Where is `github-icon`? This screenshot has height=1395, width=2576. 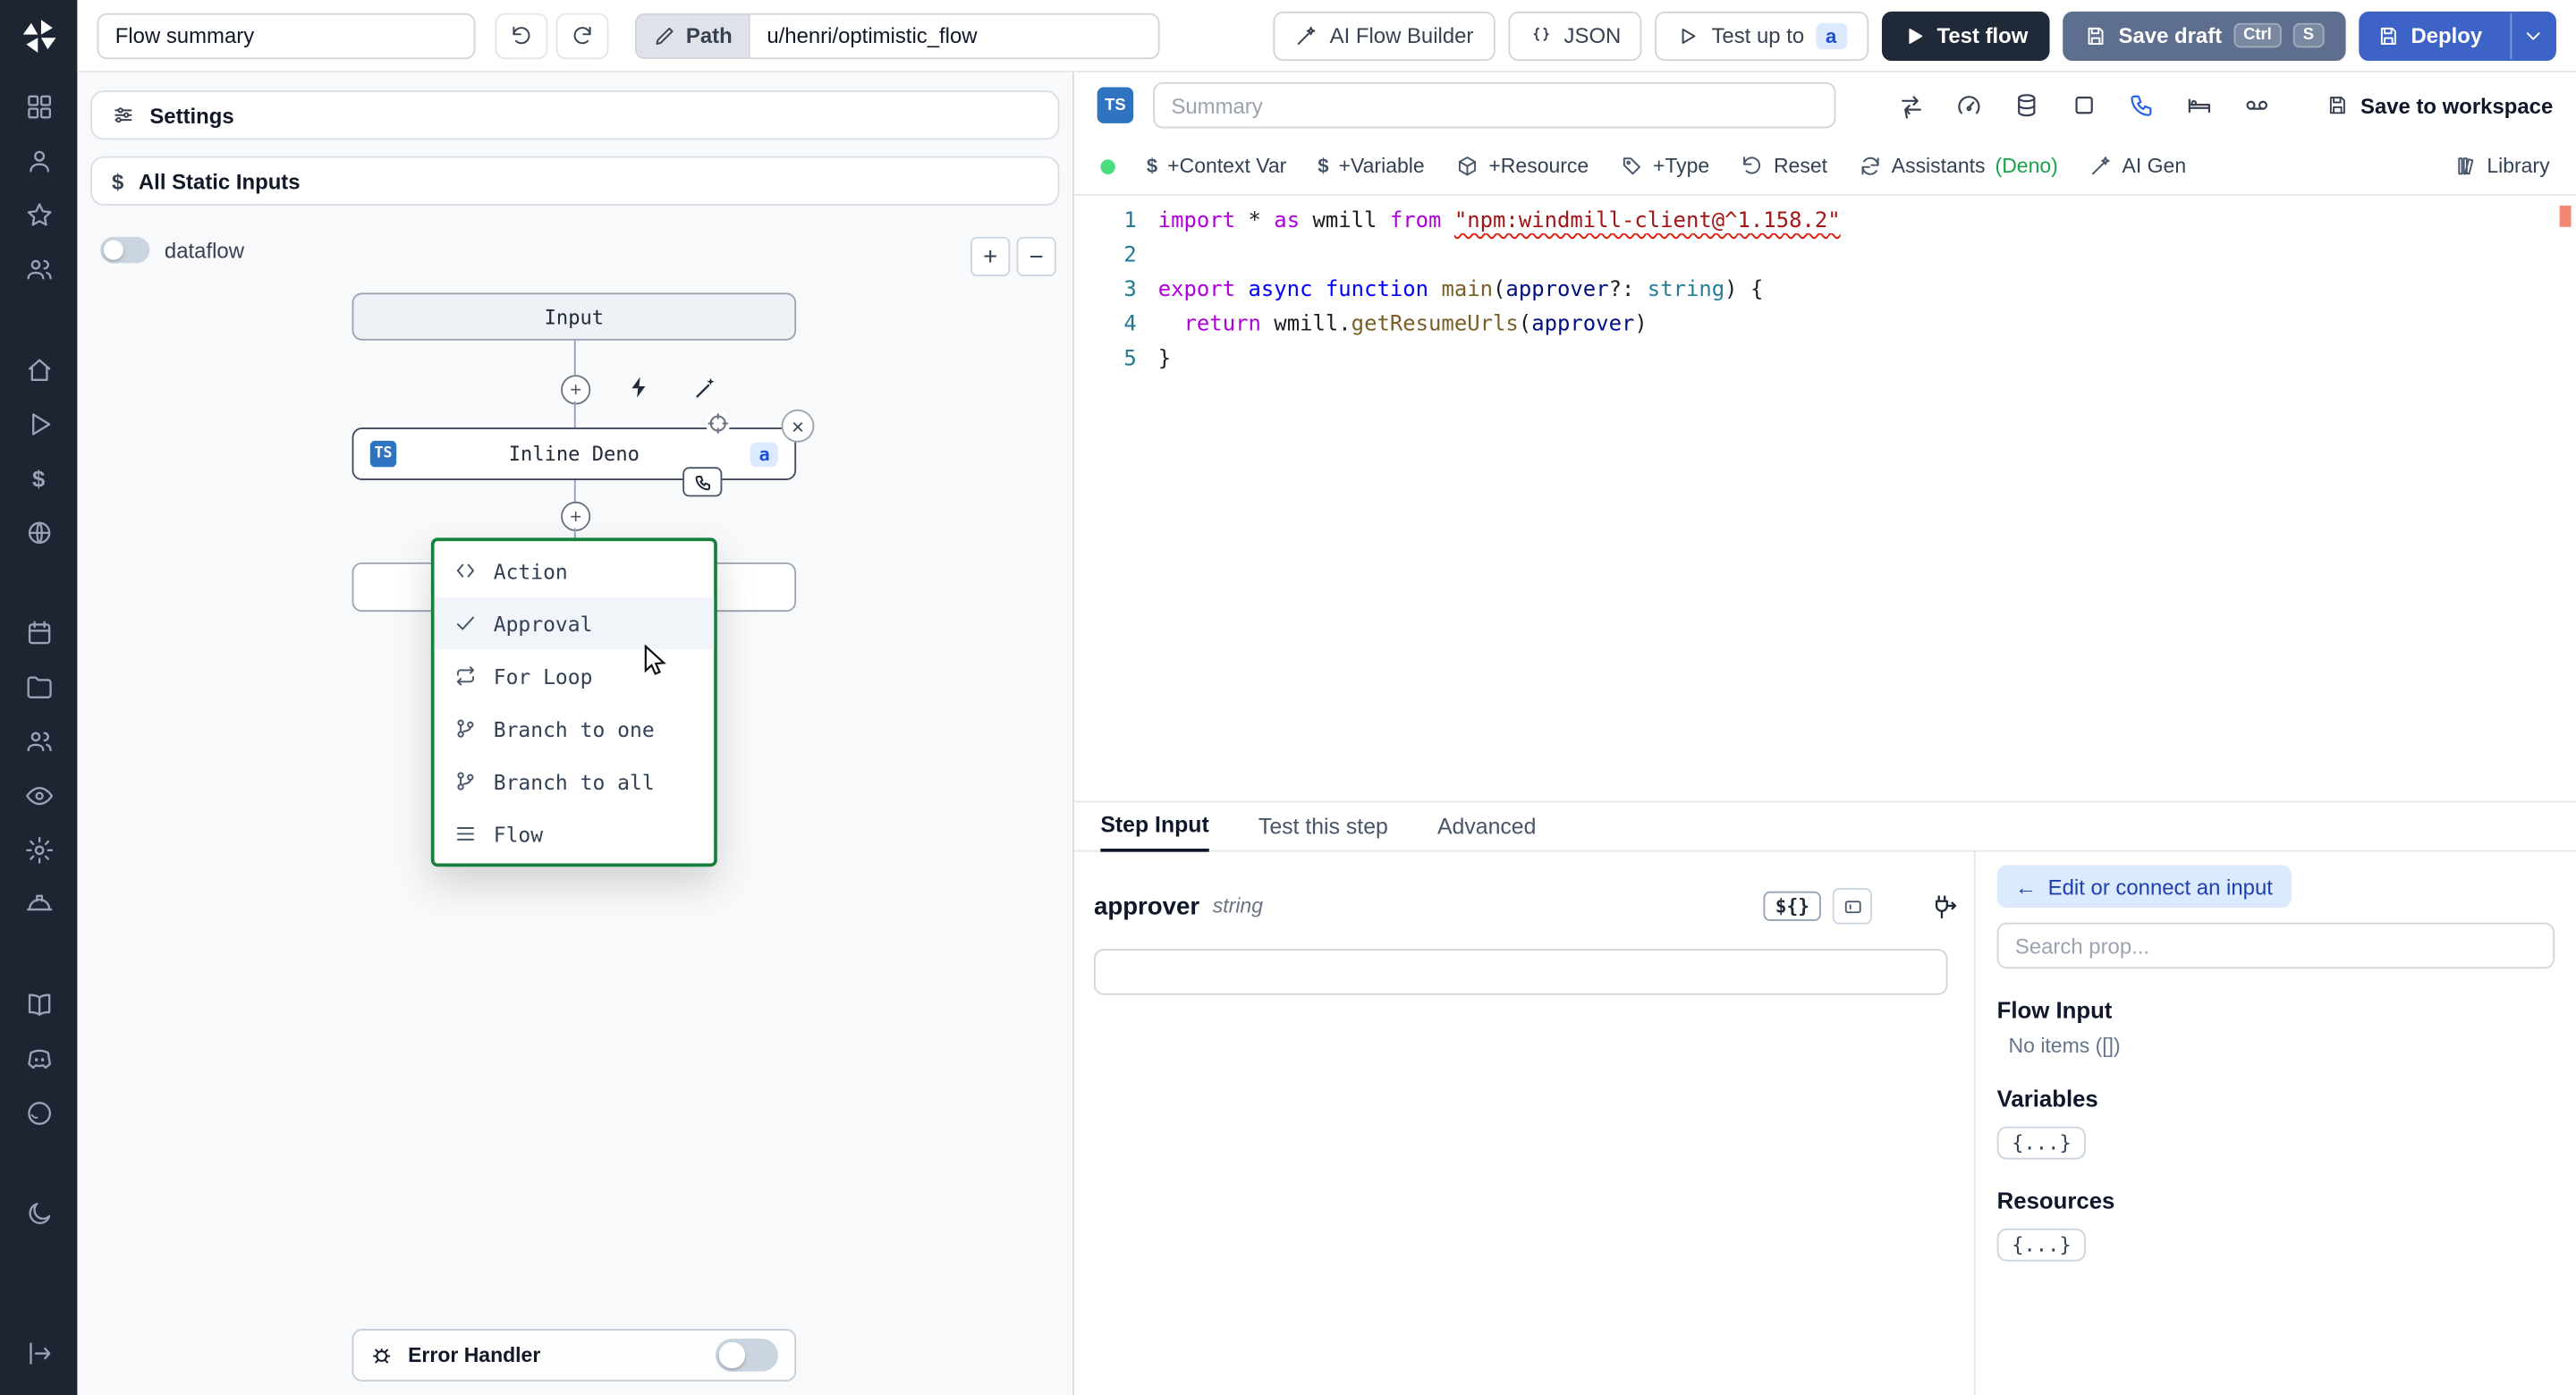
github-icon is located at coordinates (38, 1113).